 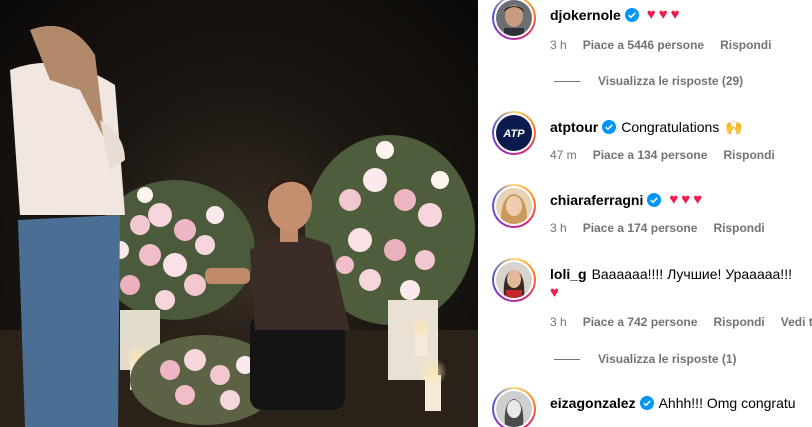 I want to click on comment-time: 47 m, so click(x=563, y=155).